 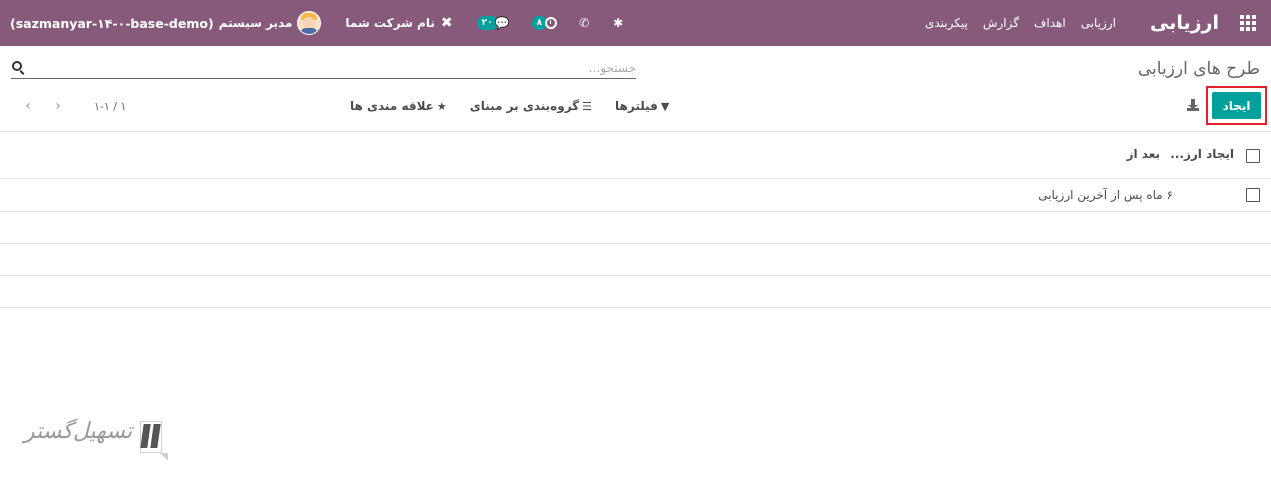 I want to click on create-button-highlight: ایجاد, so click(x=1236, y=105).